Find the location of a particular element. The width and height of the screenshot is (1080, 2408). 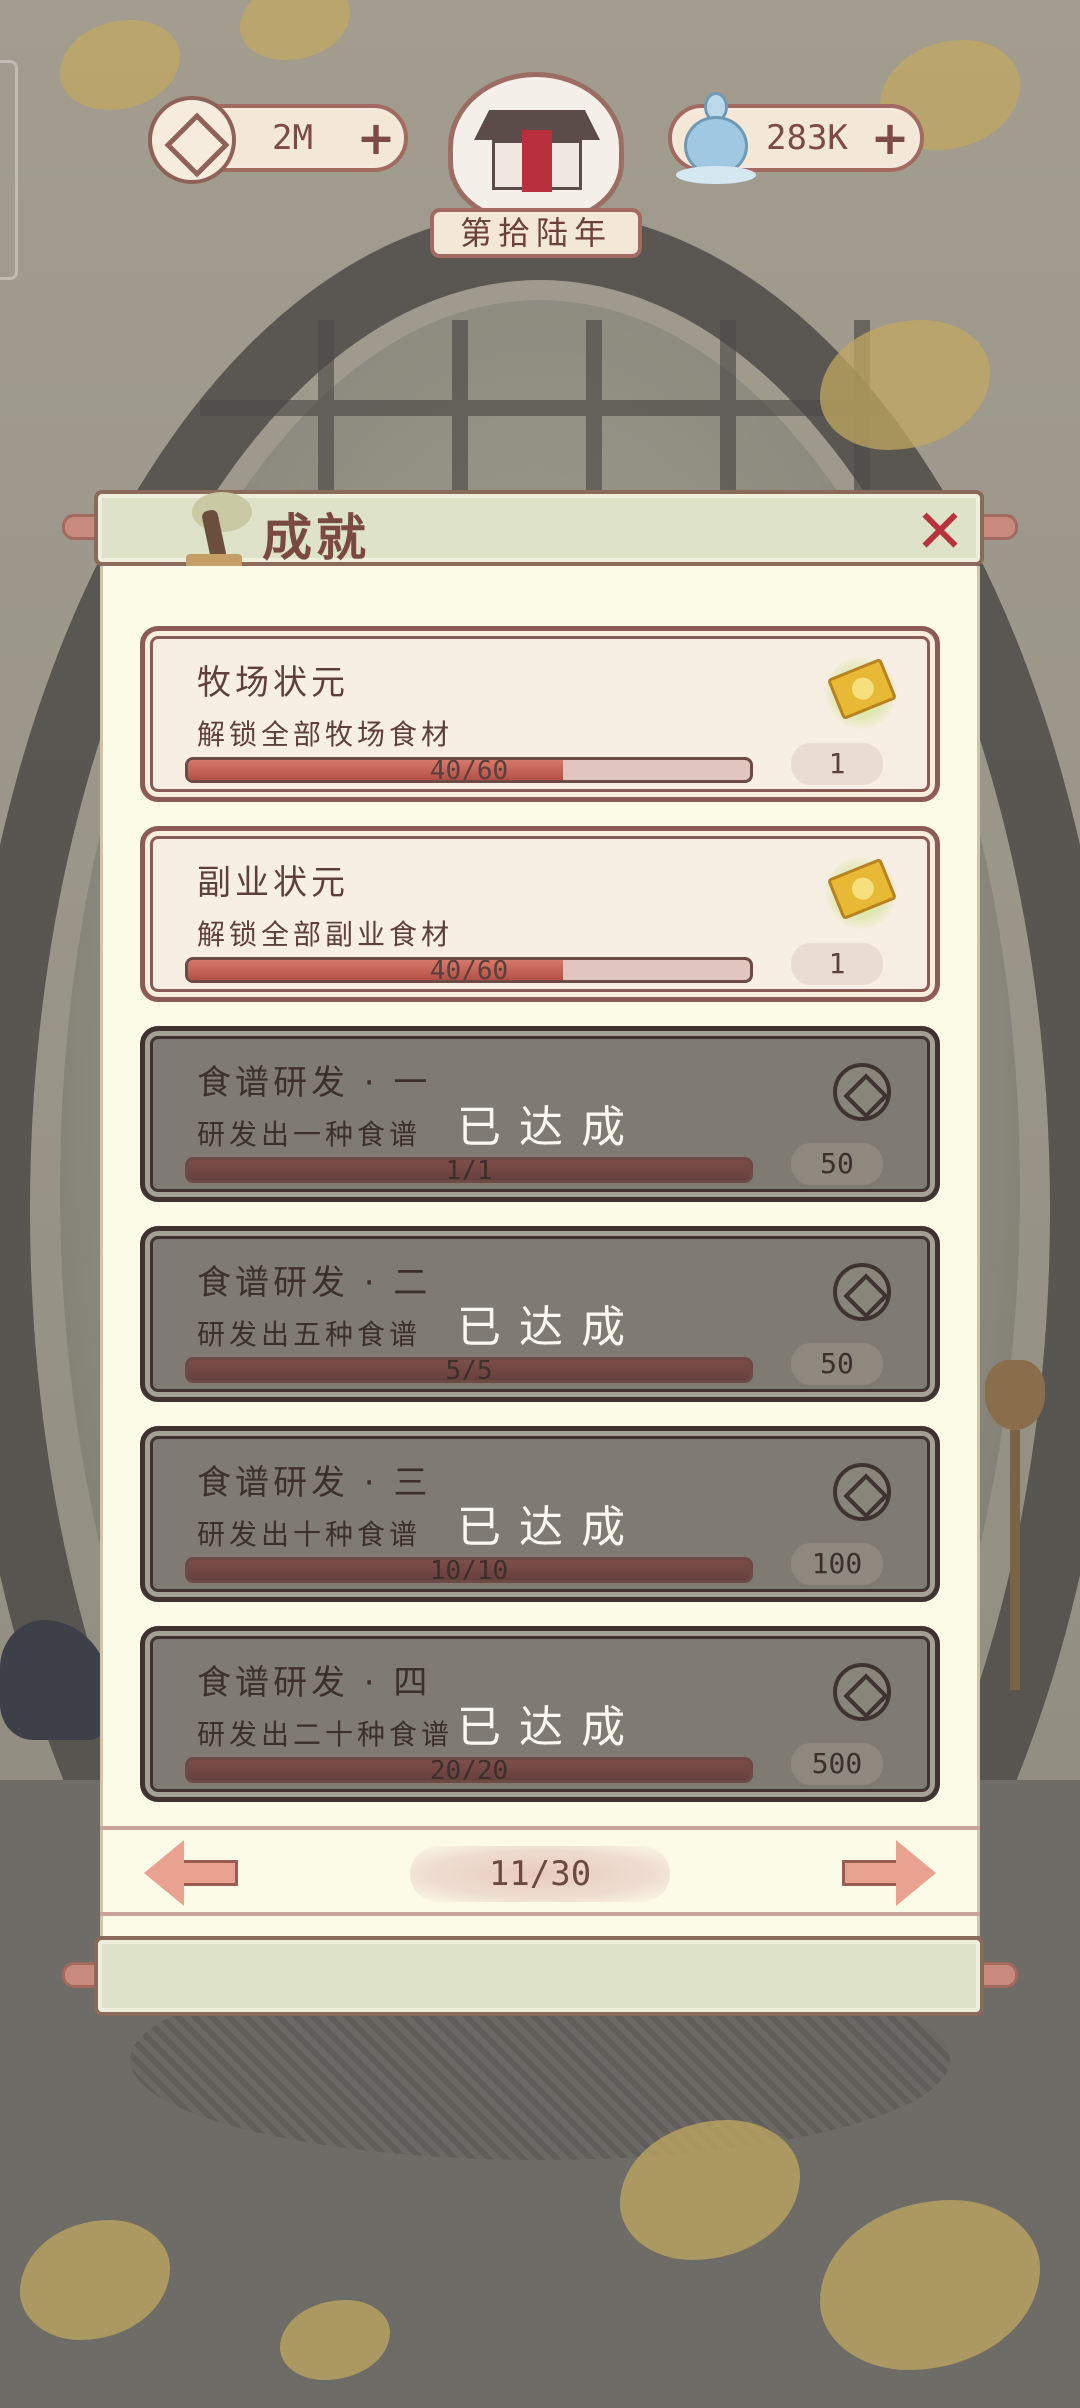

bonsai-icon is located at coordinates (179, 521).